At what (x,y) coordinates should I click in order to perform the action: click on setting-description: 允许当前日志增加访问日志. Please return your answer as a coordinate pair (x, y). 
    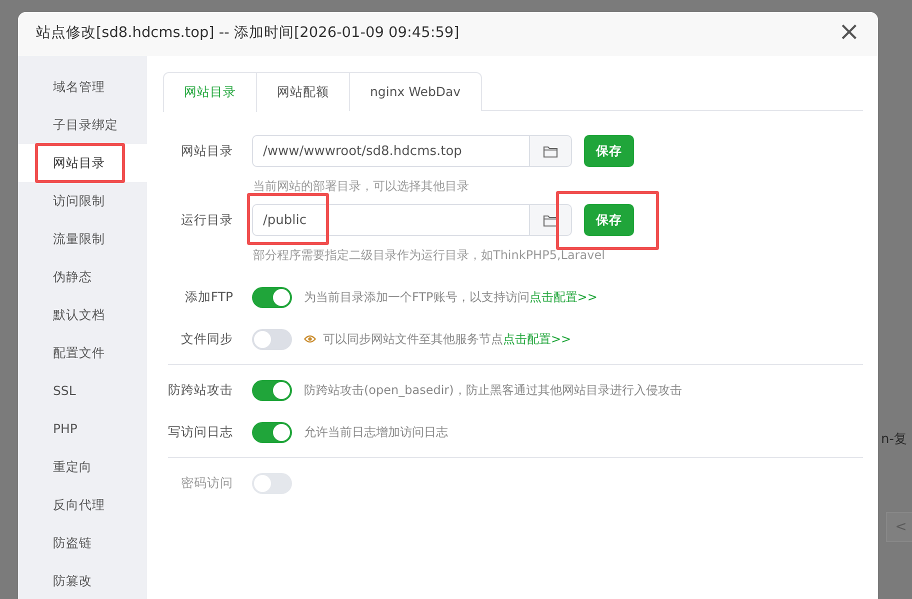
    Looking at the image, I should click on (376, 432).